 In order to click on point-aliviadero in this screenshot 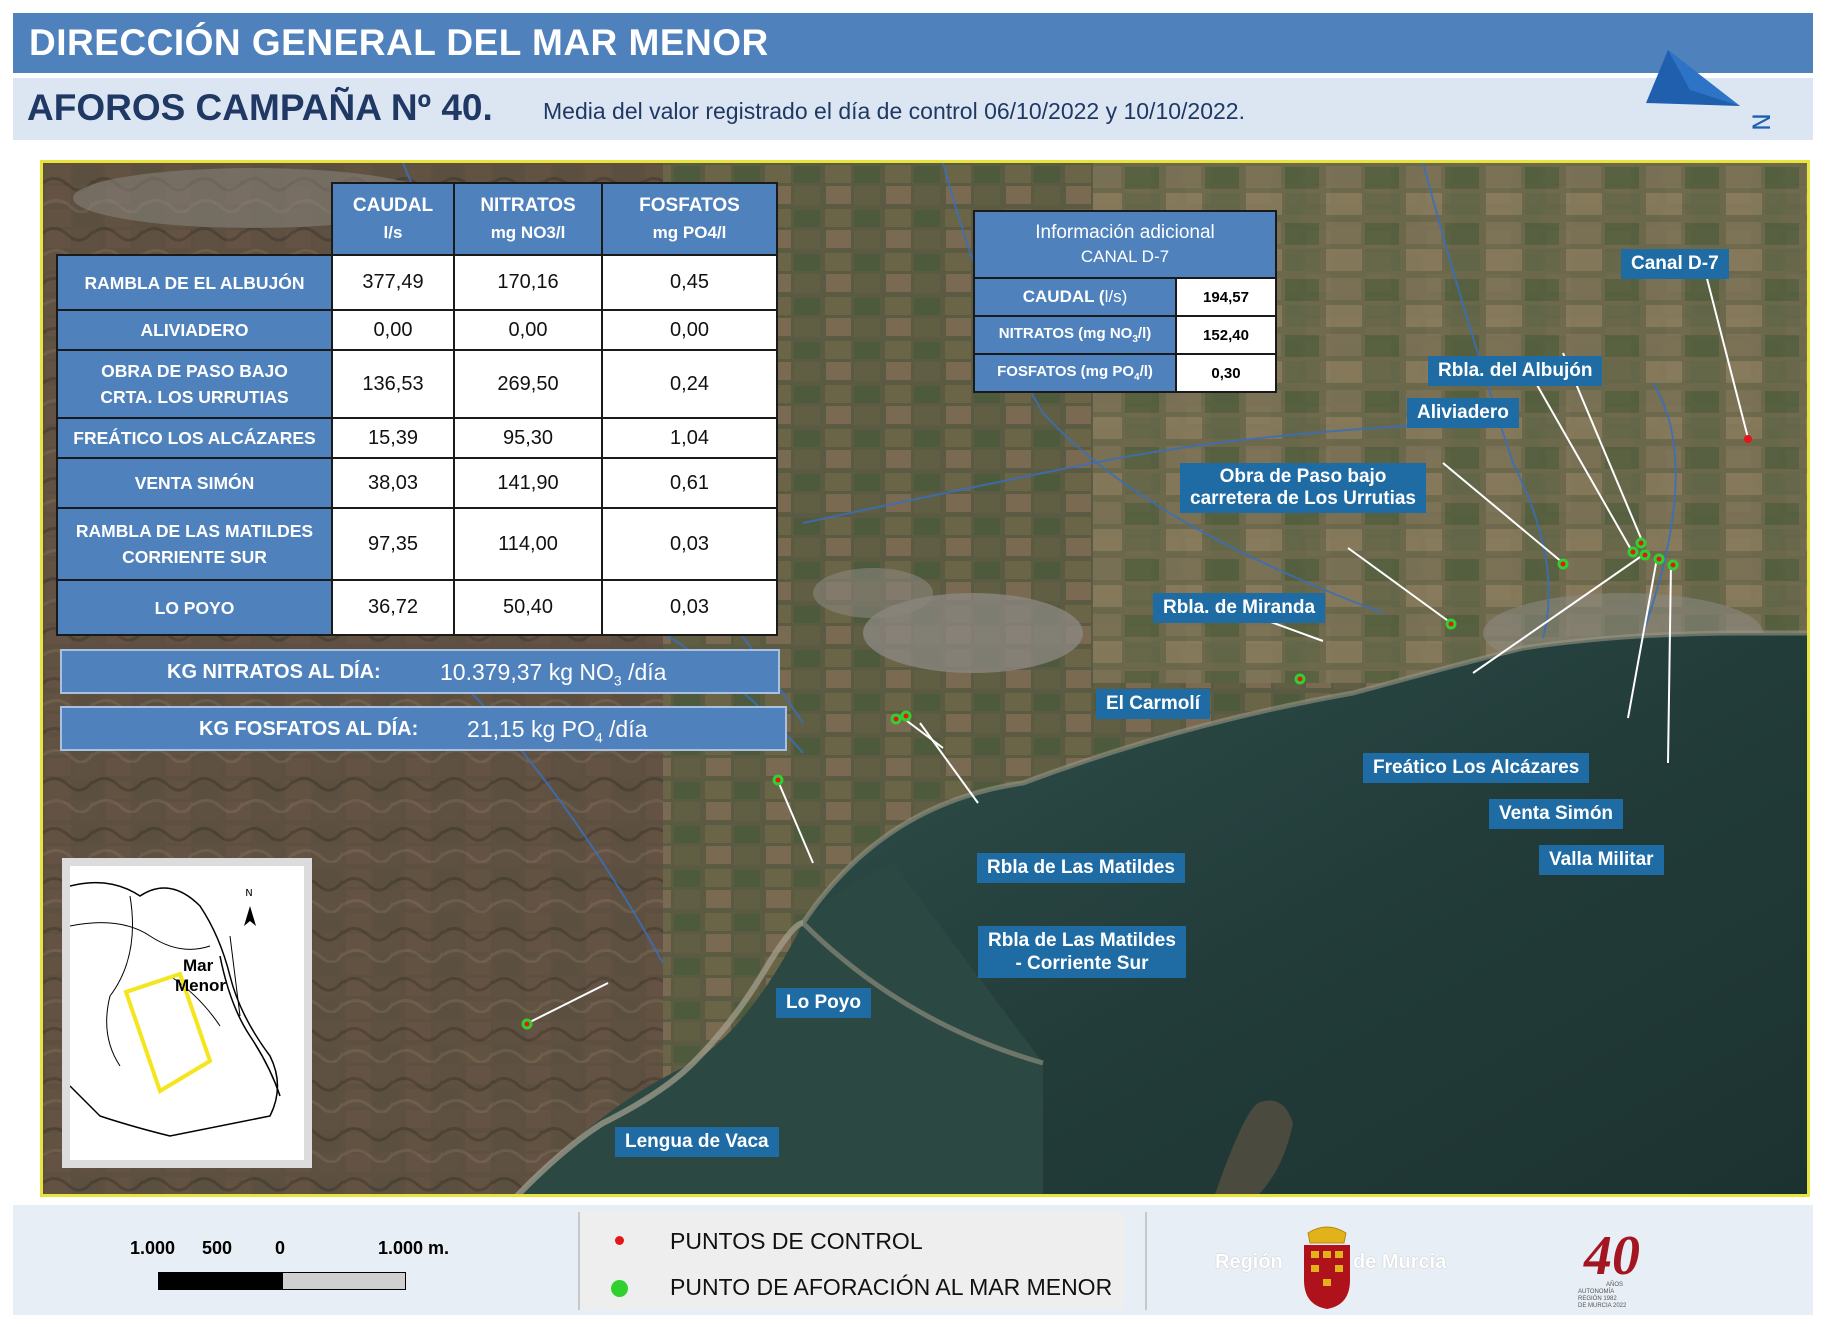, I will do `click(1641, 543)`.